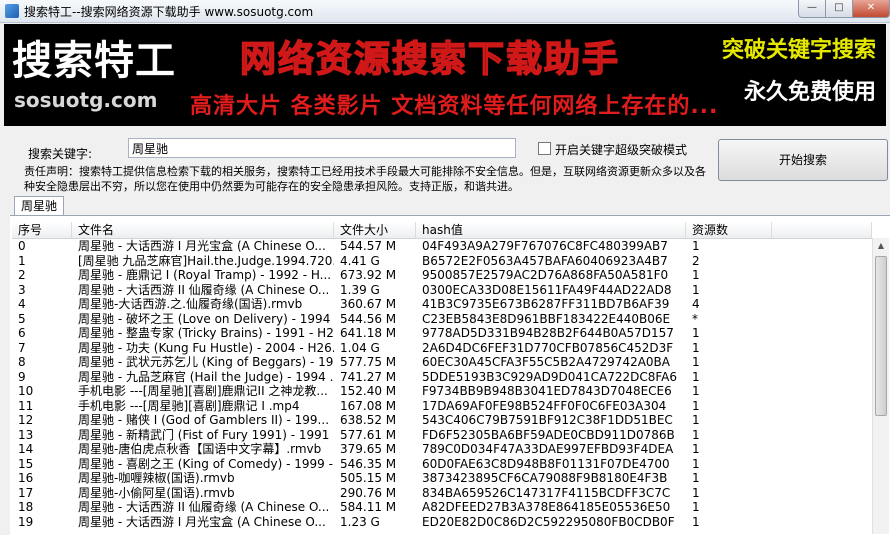  Describe the element at coordinates (22, 333) in the screenshot. I see `cell-index: 6` at that location.